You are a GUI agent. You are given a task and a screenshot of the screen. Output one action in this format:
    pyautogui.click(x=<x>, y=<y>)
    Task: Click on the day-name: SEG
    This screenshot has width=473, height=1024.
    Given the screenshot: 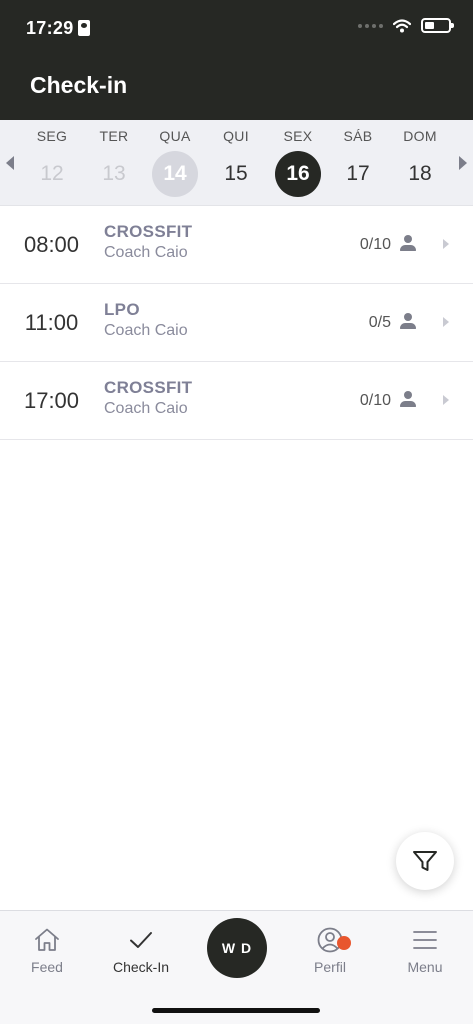 What is the action you would take?
    pyautogui.click(x=52, y=136)
    